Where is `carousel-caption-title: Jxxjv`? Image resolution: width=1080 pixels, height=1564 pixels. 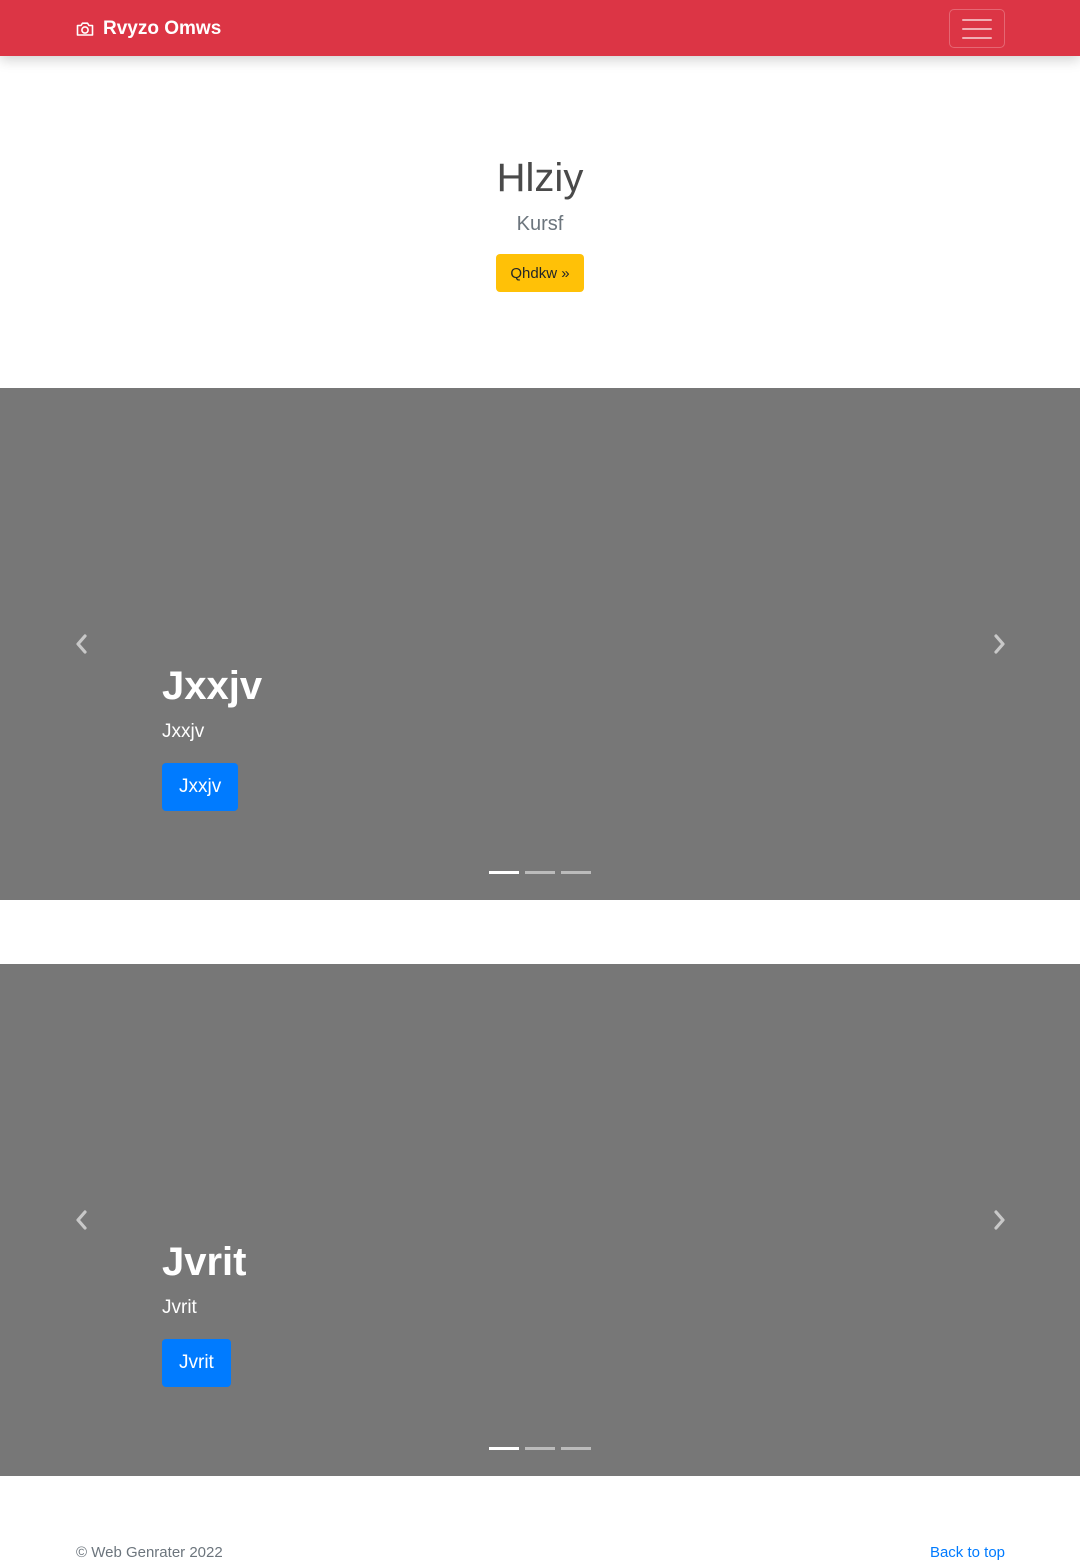
carousel-caption-title: Jxxjv is located at coordinates (212, 686).